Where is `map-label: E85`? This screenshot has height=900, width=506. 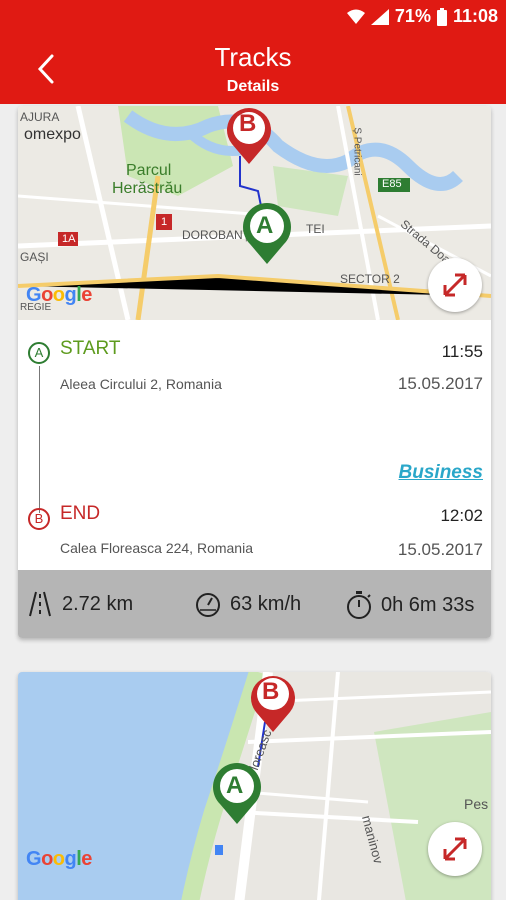
map-label: E85 is located at coordinates (392, 184).